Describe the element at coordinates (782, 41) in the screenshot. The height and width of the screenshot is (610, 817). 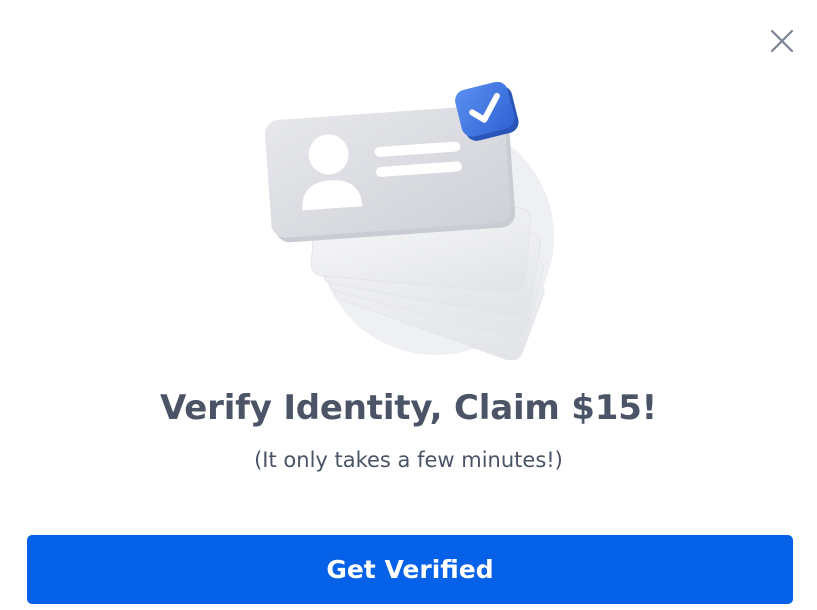
I see `close-icon` at that location.